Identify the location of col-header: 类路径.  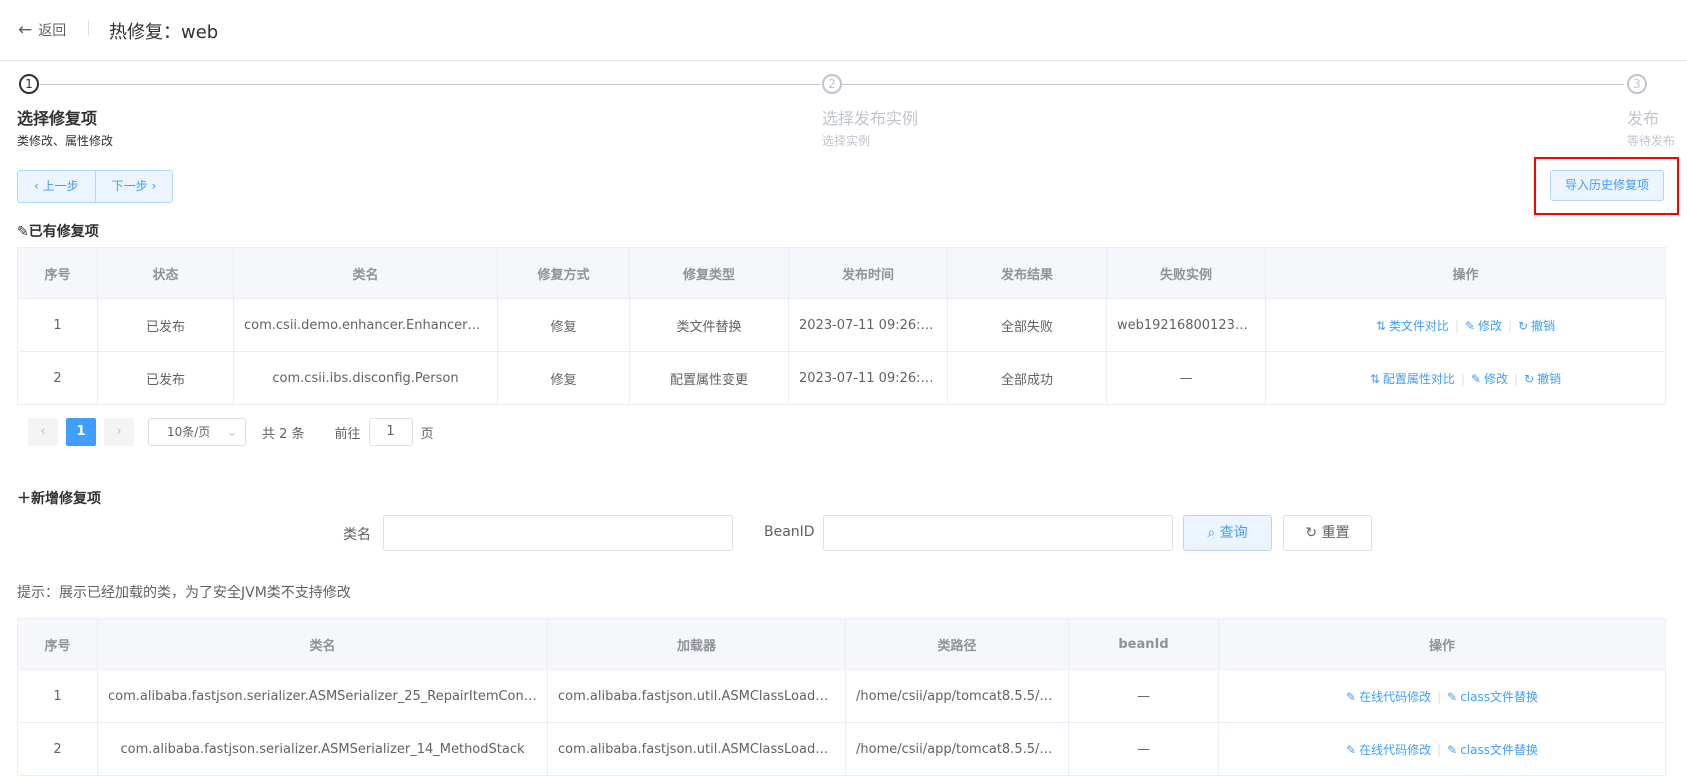
(957, 644).